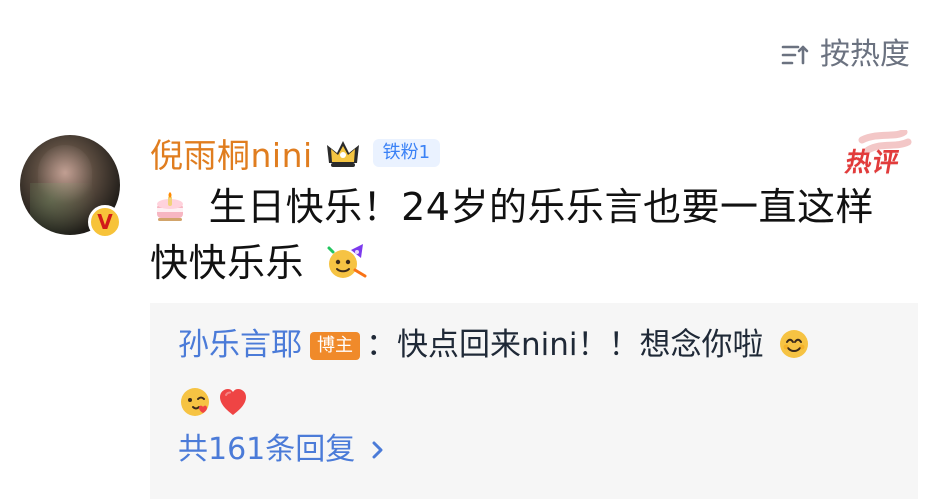 The image size is (938, 499). Describe the element at coordinates (105, 222) in the screenshot. I see `verified-badge: V` at that location.